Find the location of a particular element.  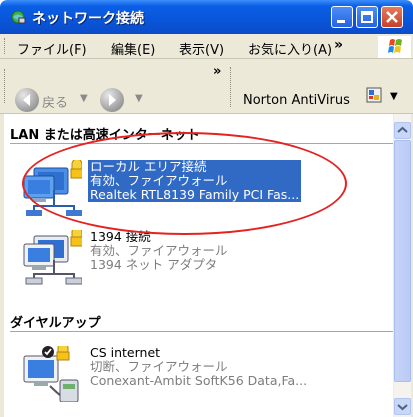

connection-status: 有効、ファイアウォール is located at coordinates (159, 250).